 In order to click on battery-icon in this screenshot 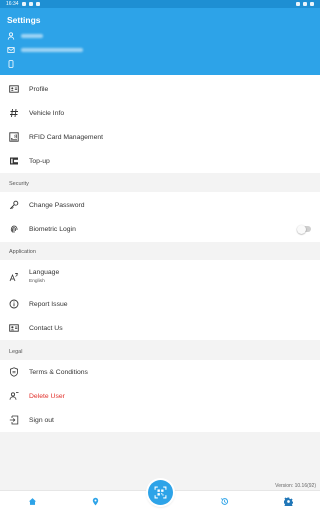, I will do `click(312, 4)`.